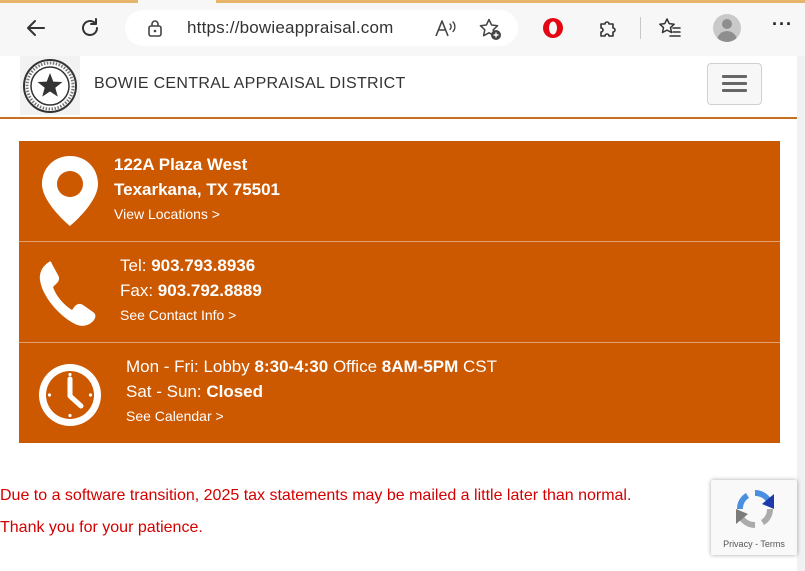  I want to click on hamburger-menu-button, so click(734, 84).